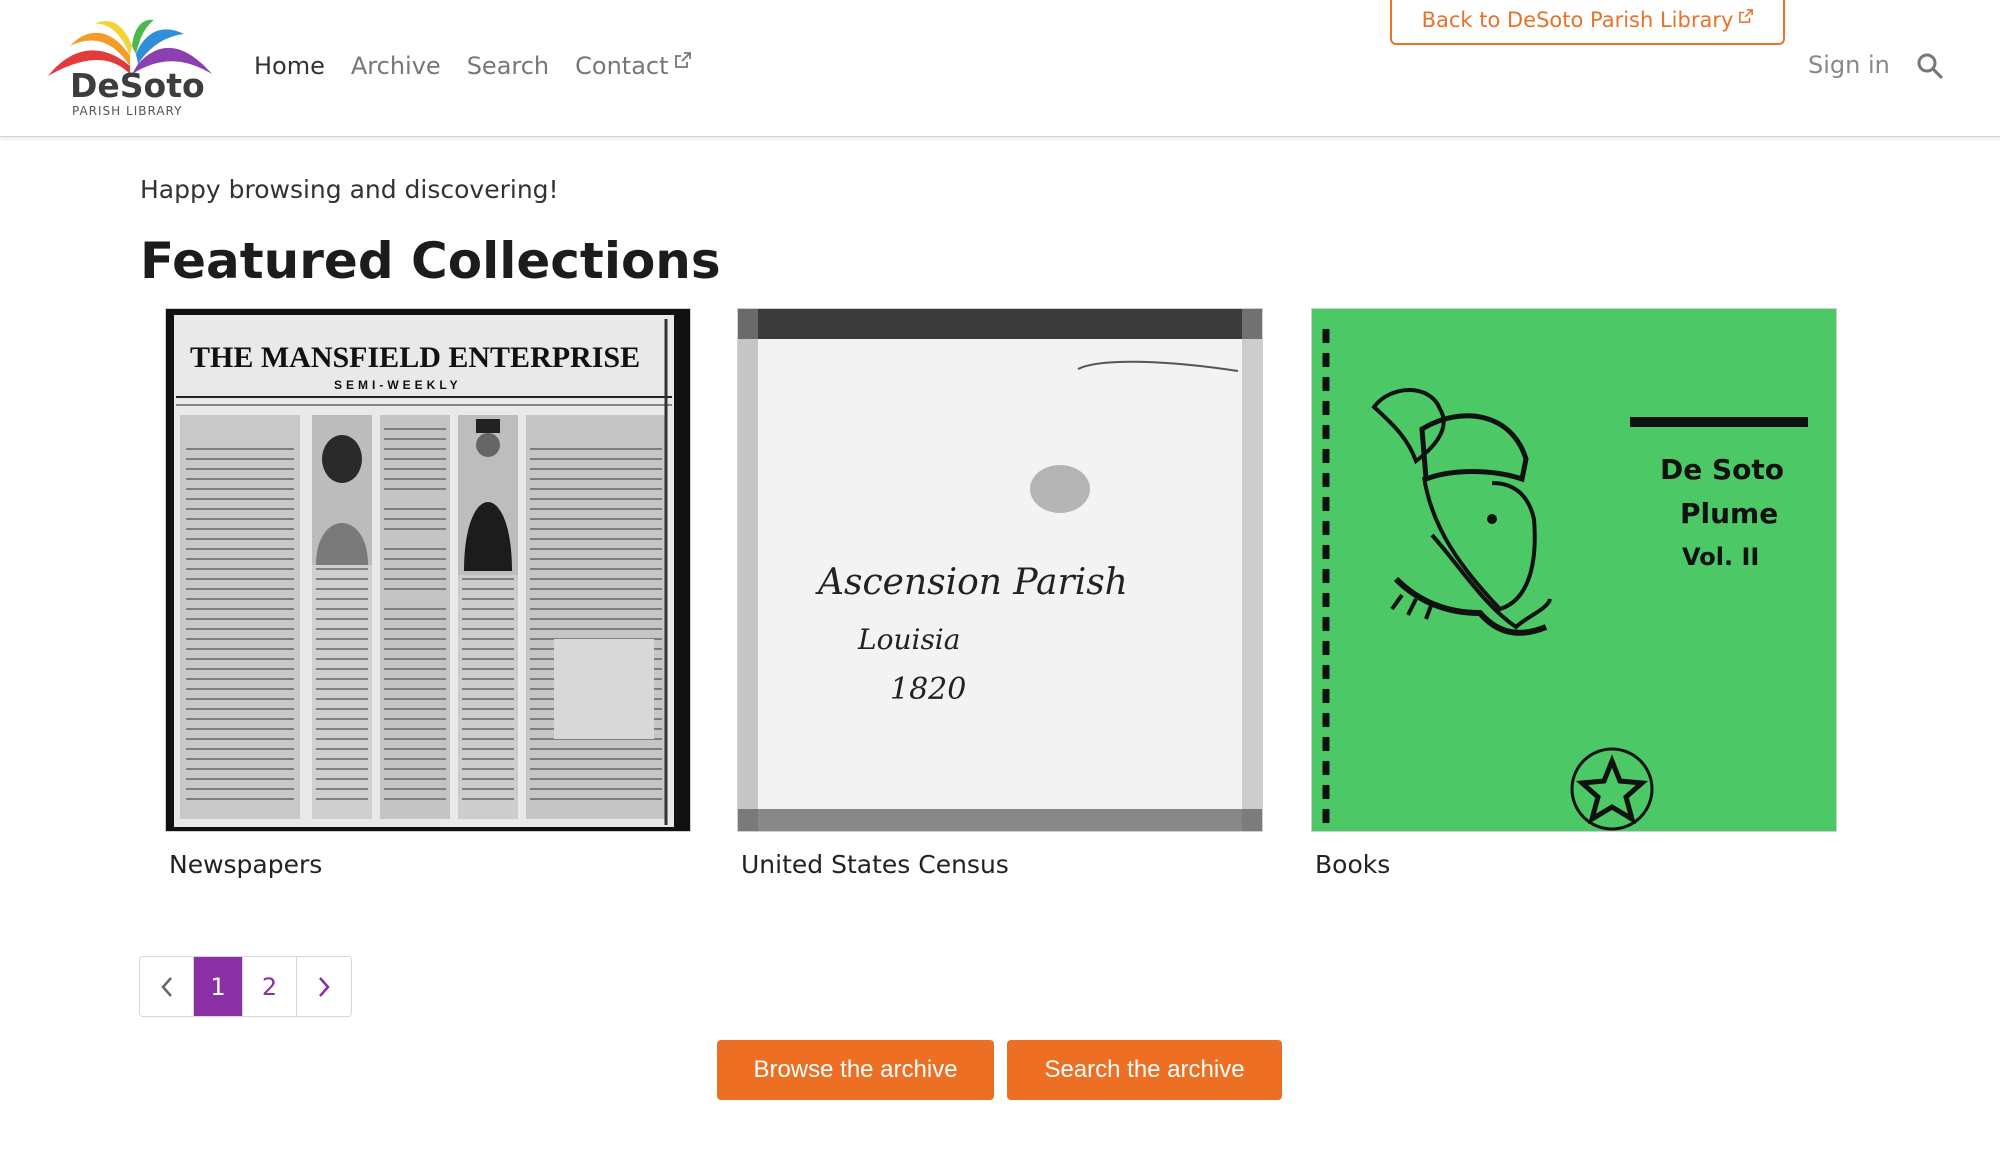  Describe the element at coordinates (999, 1070) in the screenshot. I see `archive-actions: Browse the archive Search the archive` at that location.